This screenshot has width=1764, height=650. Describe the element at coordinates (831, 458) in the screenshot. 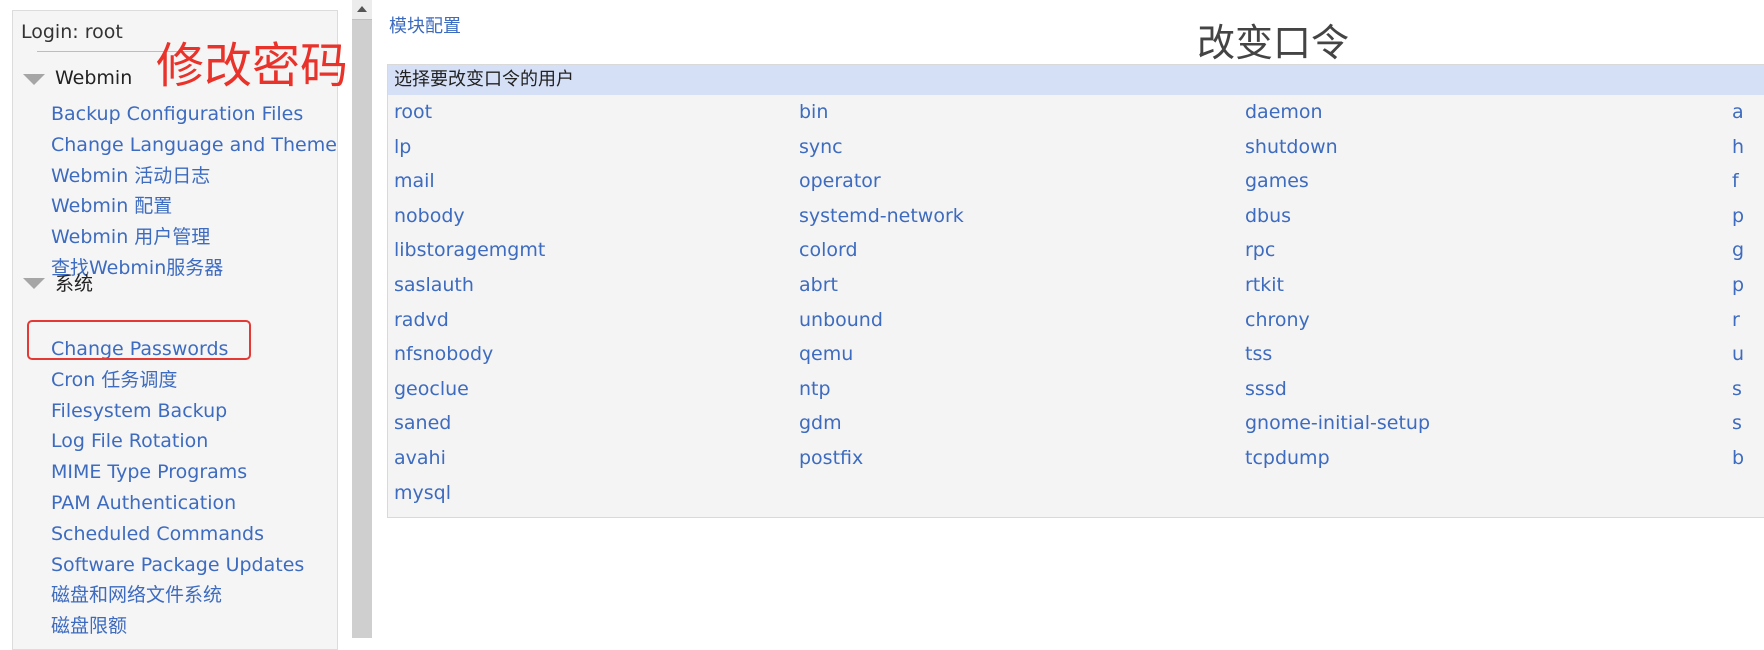

I see `user-link-postfix: postfix` at that location.